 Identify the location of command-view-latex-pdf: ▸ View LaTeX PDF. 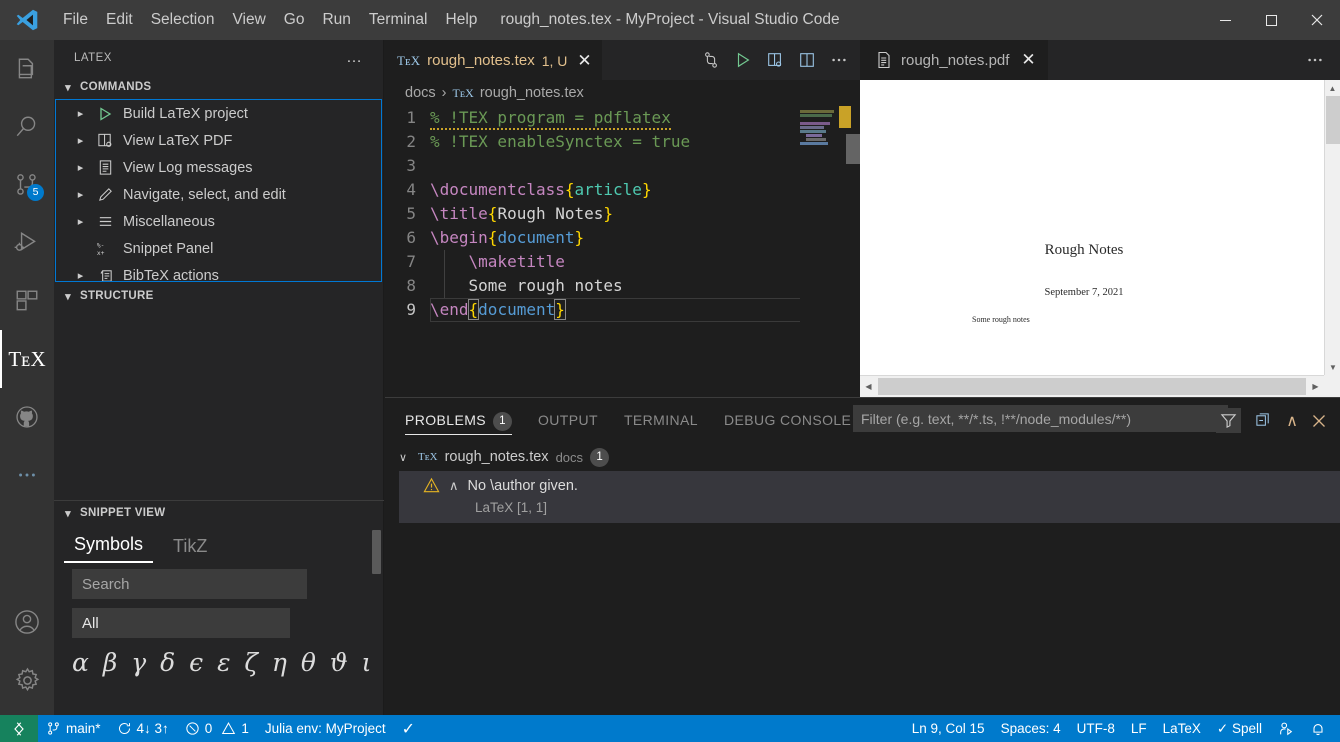
(218, 140).